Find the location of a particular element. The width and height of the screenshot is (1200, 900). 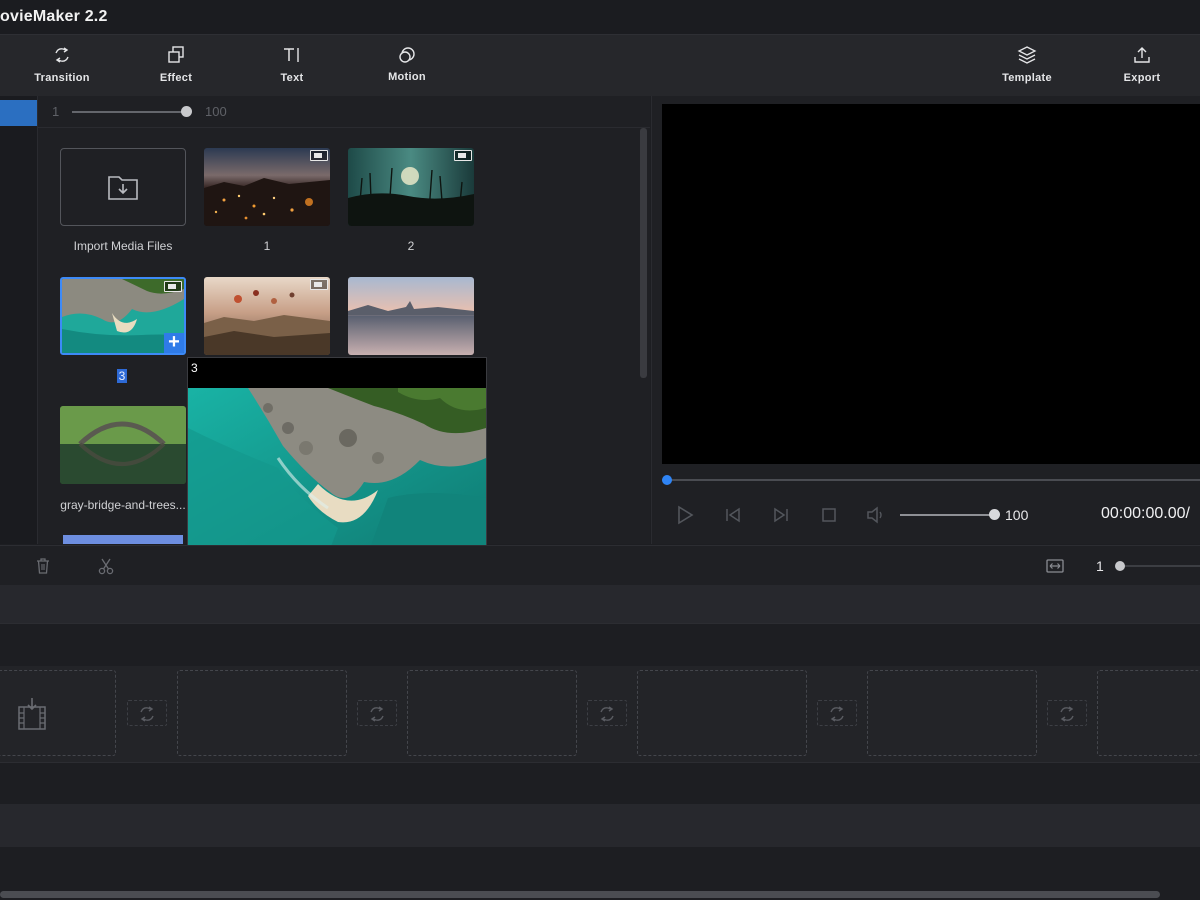

import-media-label: Import Media Files is located at coordinates (123, 246).